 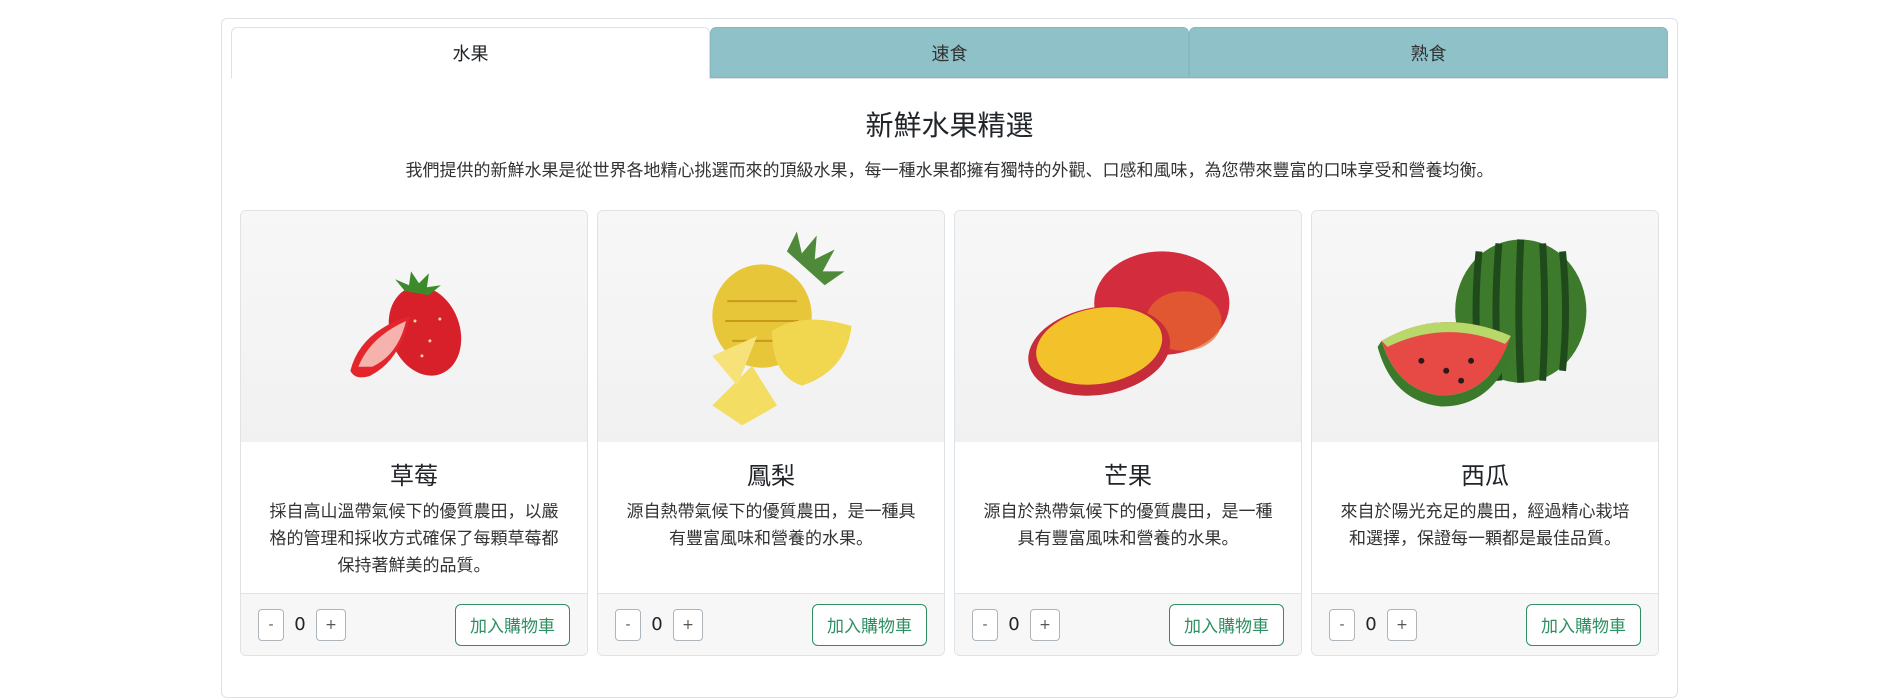 I want to click on tab-fast-food: 速食, so click(x=949, y=52).